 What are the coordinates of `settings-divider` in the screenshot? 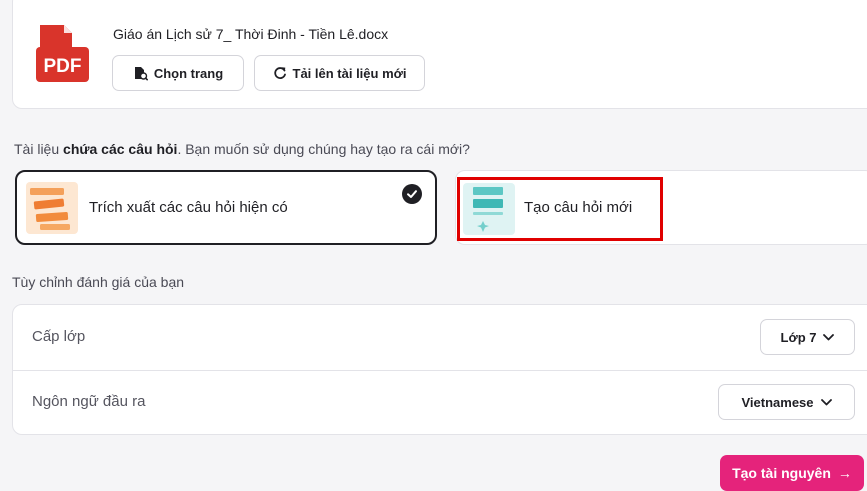 It's located at (440, 370).